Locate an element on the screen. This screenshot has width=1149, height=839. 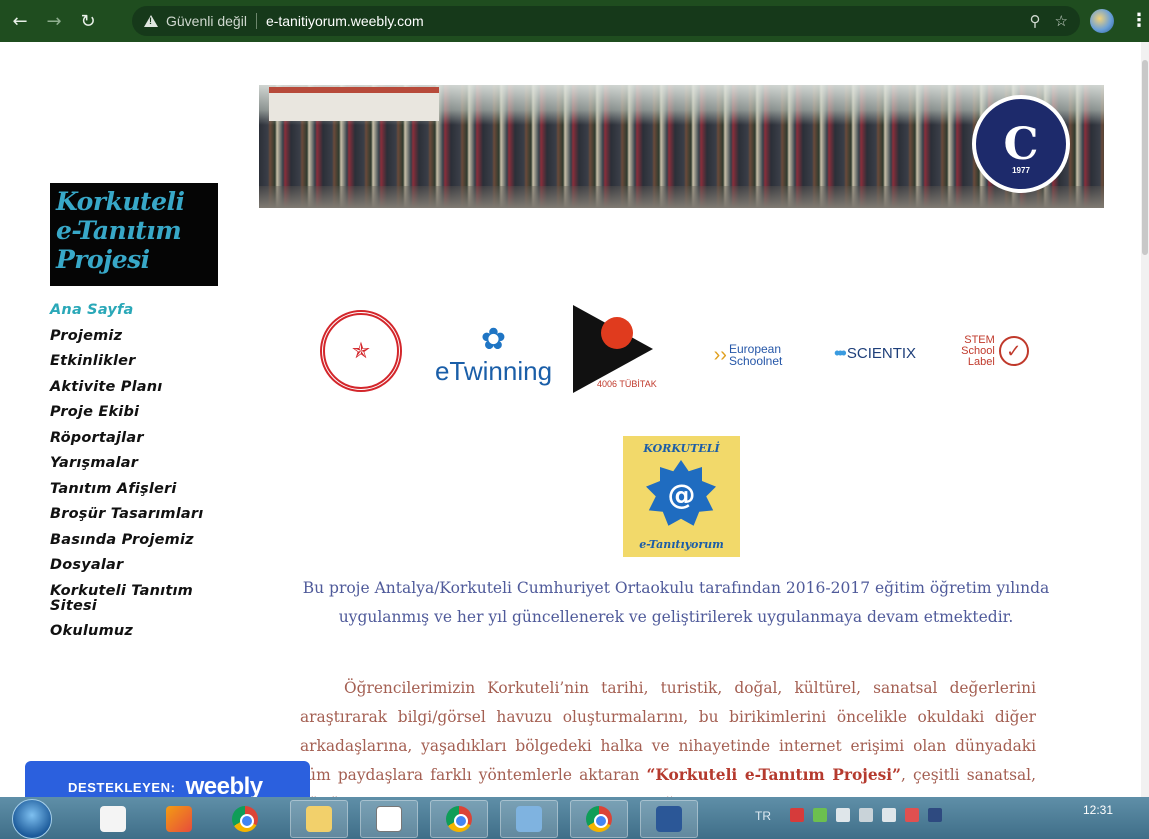
logo-line-3: Projesi is located at coordinates (103, 259).